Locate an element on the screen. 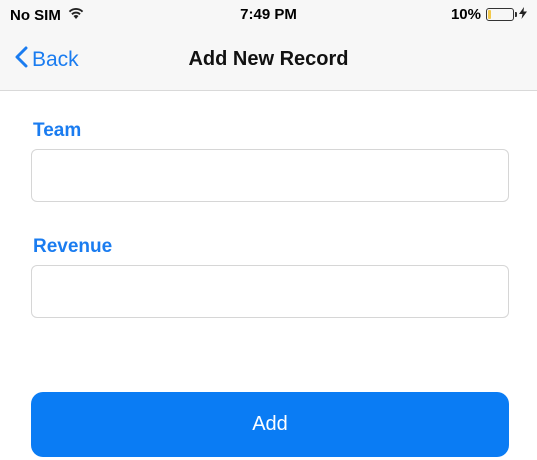 This screenshot has width=537, height=460. status-right: 10% is located at coordinates (489, 14).